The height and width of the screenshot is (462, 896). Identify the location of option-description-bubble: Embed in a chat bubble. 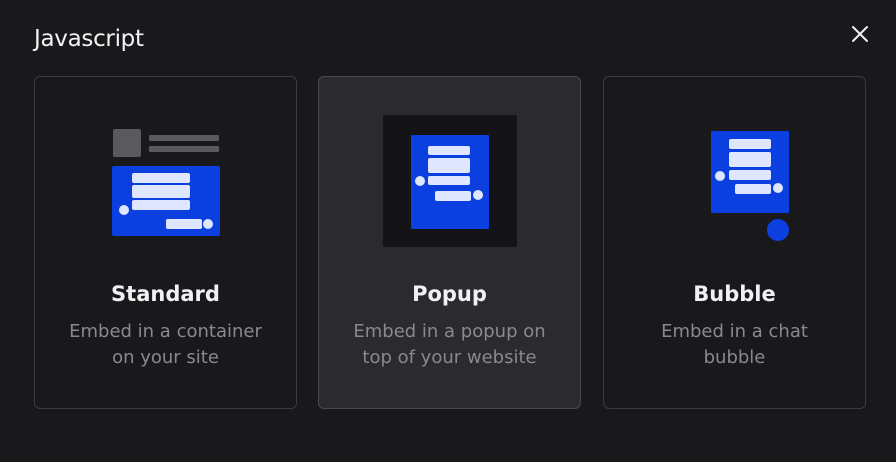
(734, 344).